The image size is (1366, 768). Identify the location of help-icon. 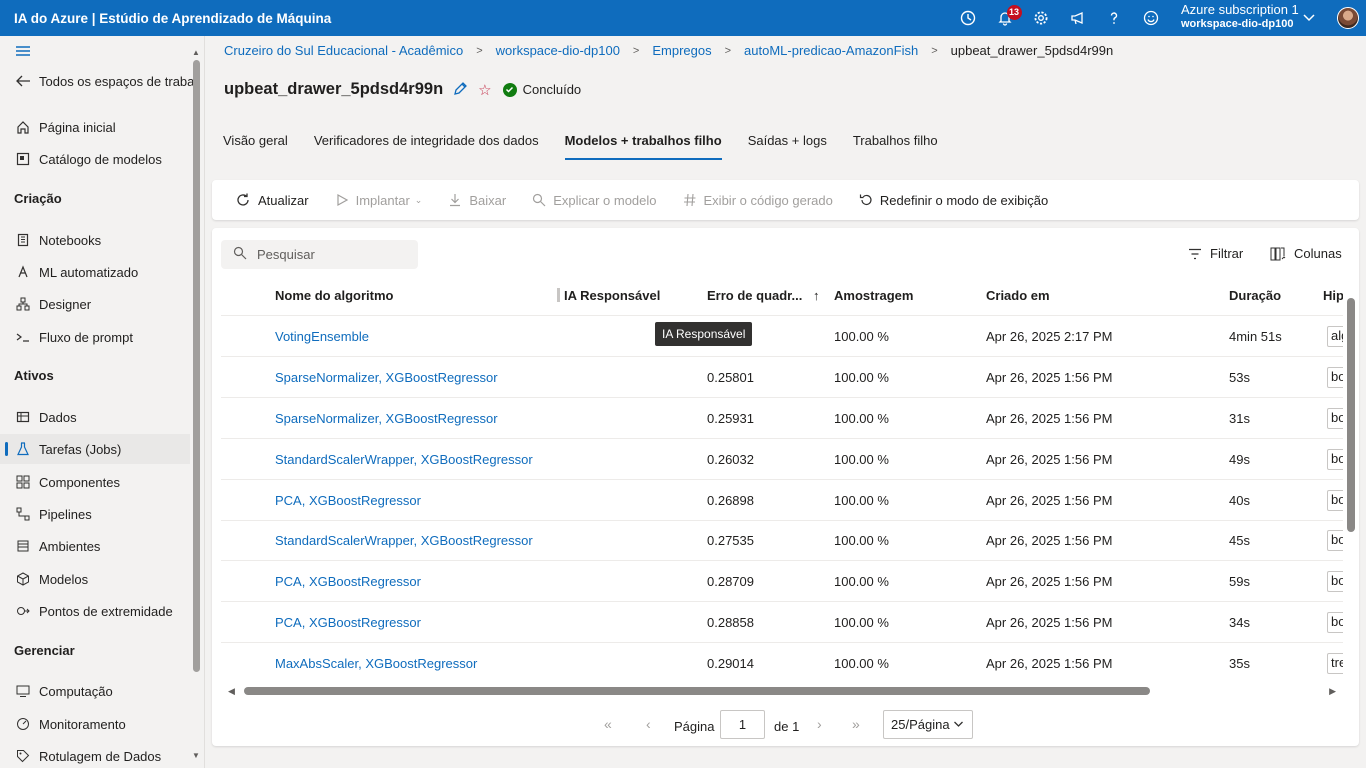
(1114, 18).